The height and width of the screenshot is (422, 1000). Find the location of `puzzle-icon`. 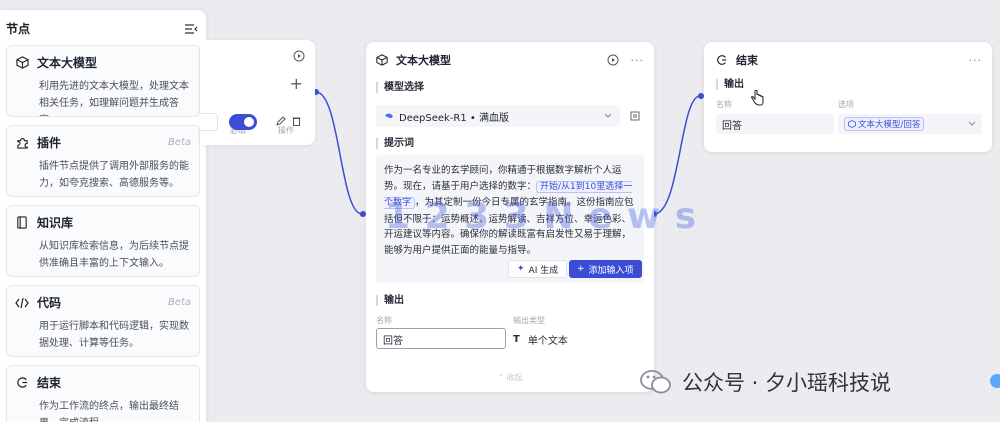

puzzle-icon is located at coordinates (22, 143).